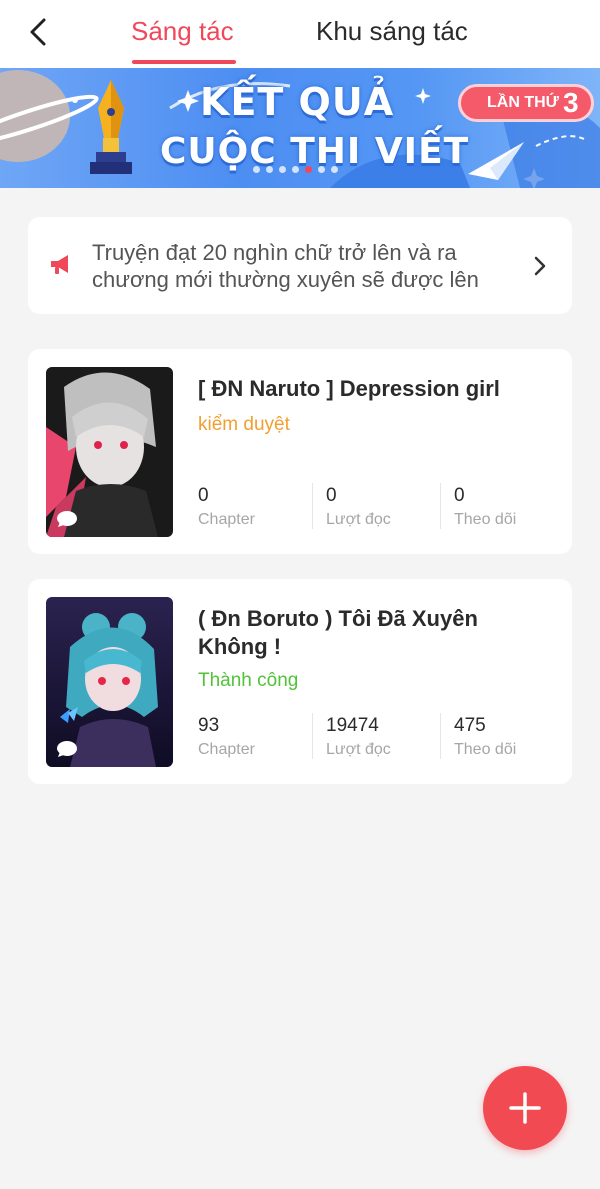 Image resolution: width=600 pixels, height=1189 pixels. What do you see at coordinates (308, 169) in the screenshot?
I see `pagination-dot-active` at bounding box center [308, 169].